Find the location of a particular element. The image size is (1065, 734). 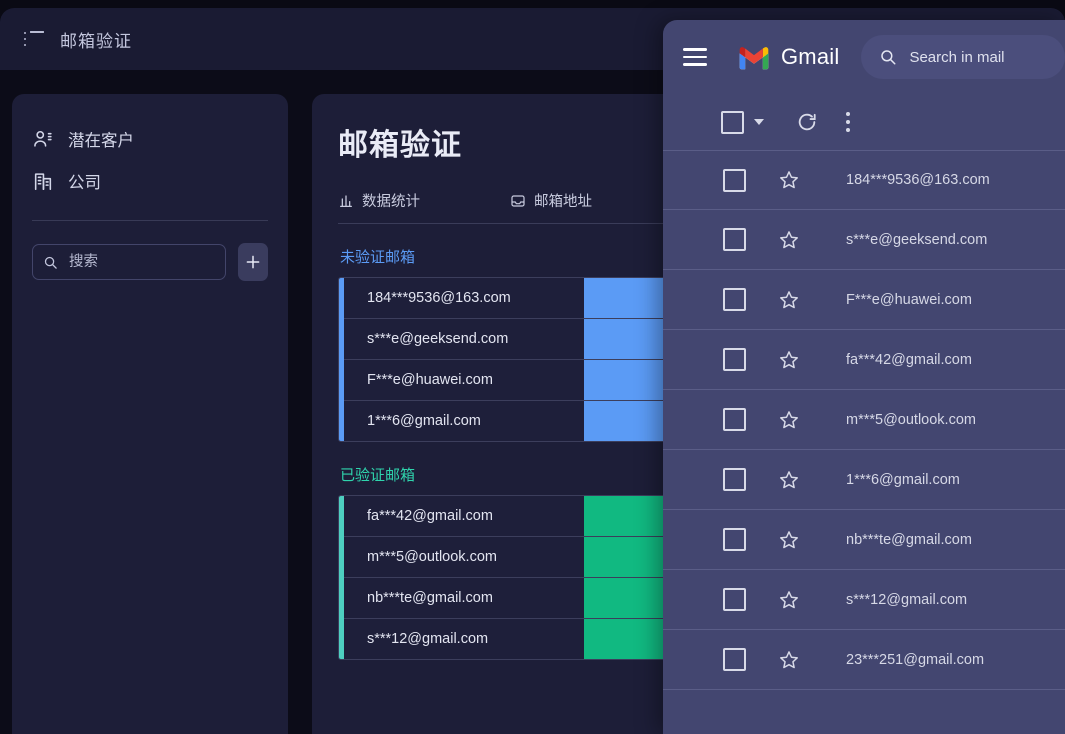

email-cell: nb***te@gmail.com is located at coordinates (430, 598).